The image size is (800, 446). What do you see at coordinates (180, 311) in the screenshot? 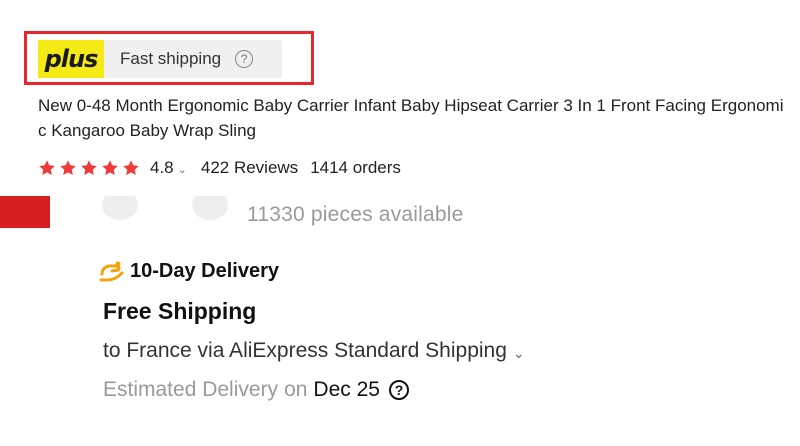
I see `free-shipping-title: Free Shipping` at bounding box center [180, 311].